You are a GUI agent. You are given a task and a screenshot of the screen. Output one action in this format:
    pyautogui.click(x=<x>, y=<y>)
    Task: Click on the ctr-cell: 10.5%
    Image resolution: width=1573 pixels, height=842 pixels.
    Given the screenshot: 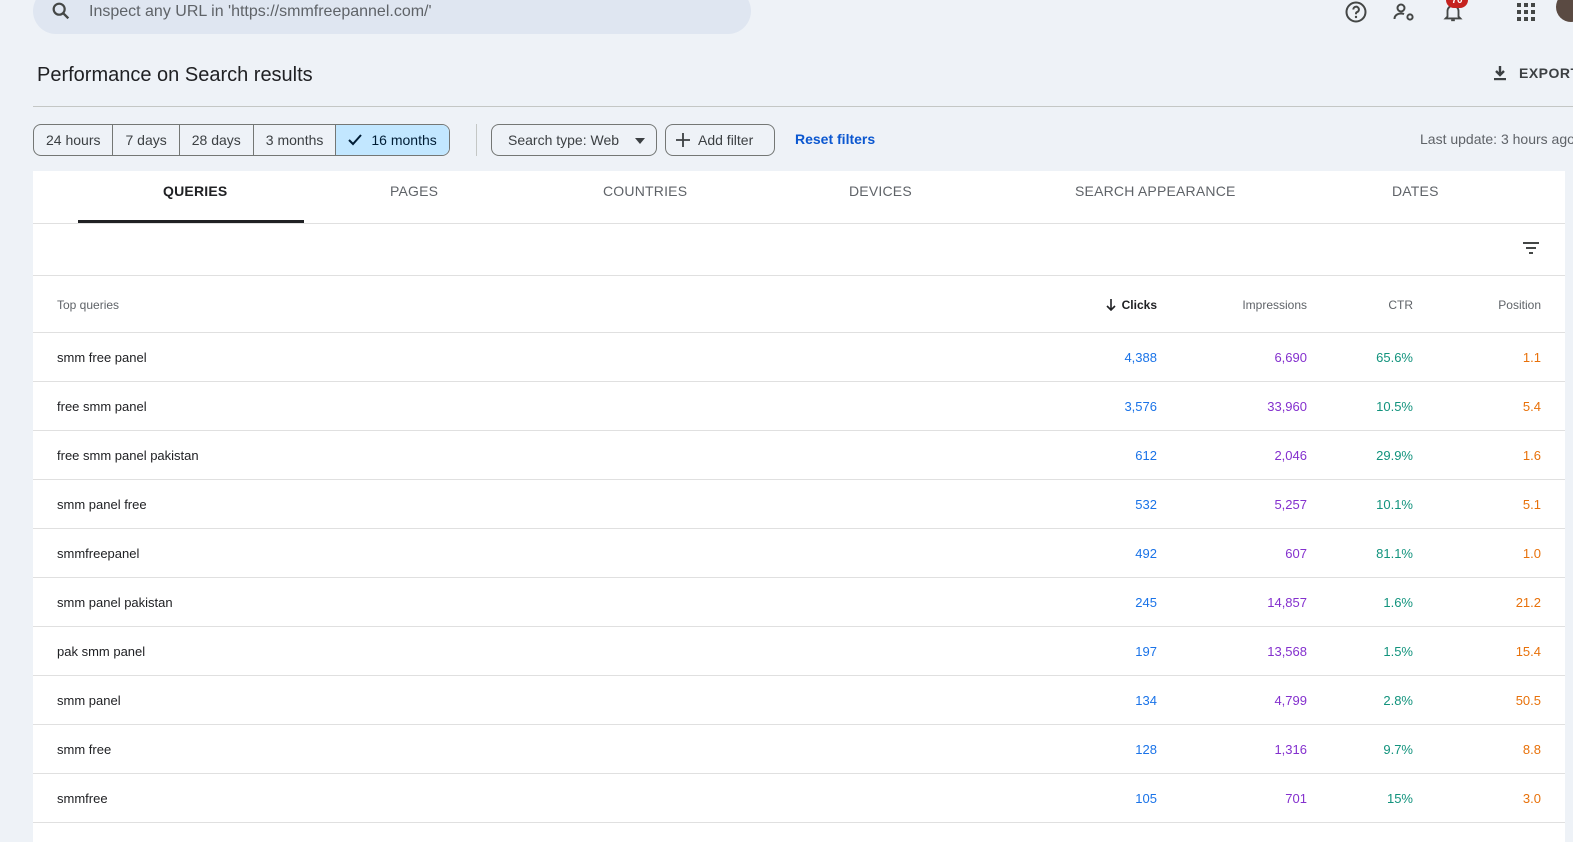 What is the action you would take?
    pyautogui.click(x=1394, y=406)
    